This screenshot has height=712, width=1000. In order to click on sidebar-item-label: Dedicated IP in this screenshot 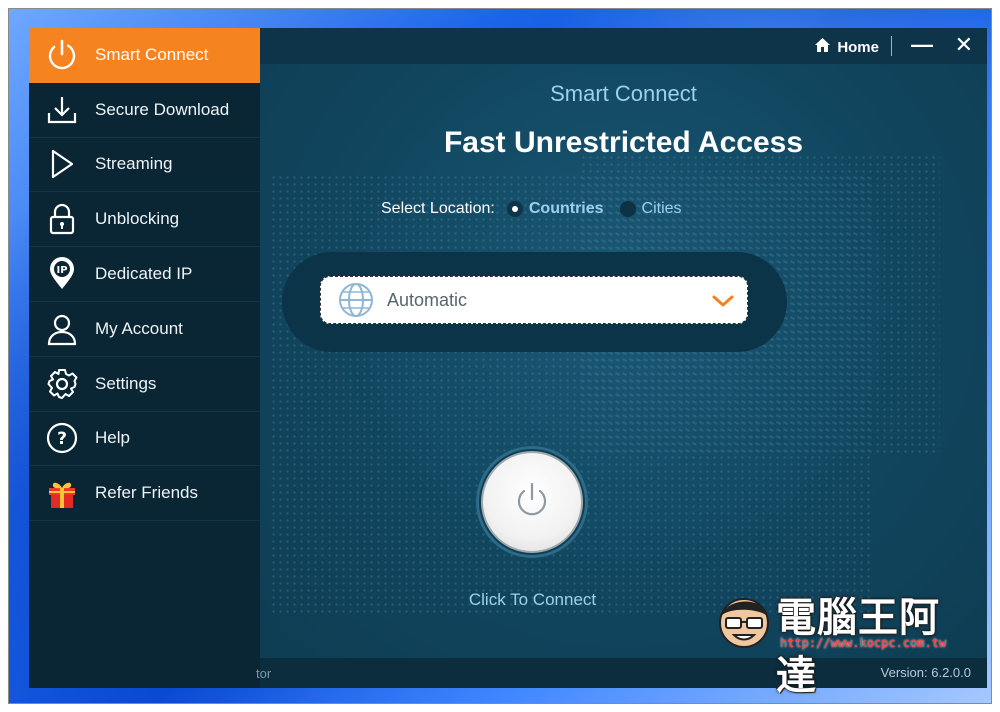, I will do `click(144, 274)`.